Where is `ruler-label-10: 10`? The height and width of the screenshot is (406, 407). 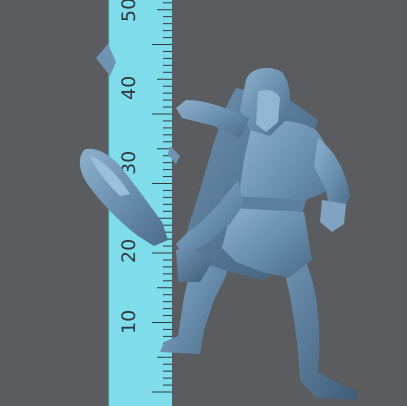 ruler-label-10: 10 is located at coordinates (129, 322).